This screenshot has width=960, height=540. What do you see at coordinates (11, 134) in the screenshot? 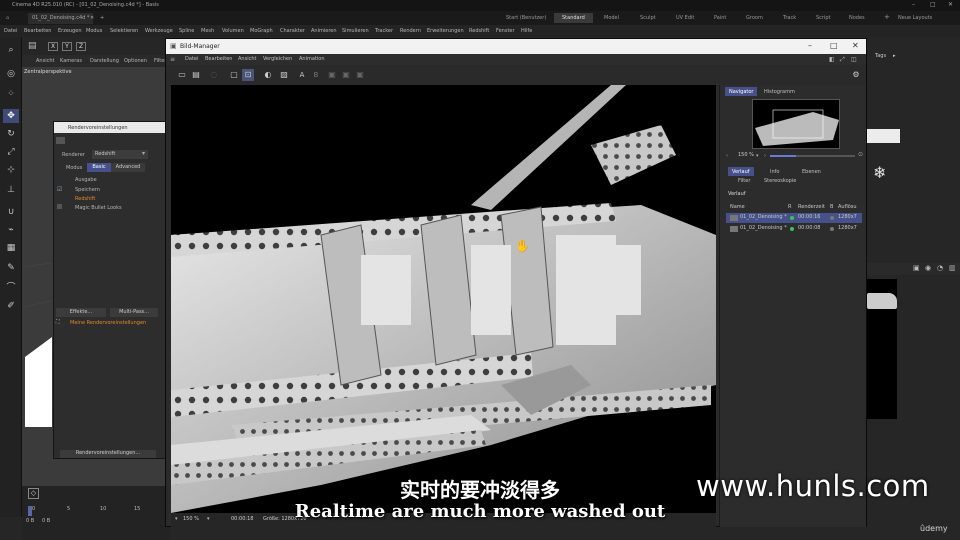
I see `rotate-icon: ↻` at bounding box center [11, 134].